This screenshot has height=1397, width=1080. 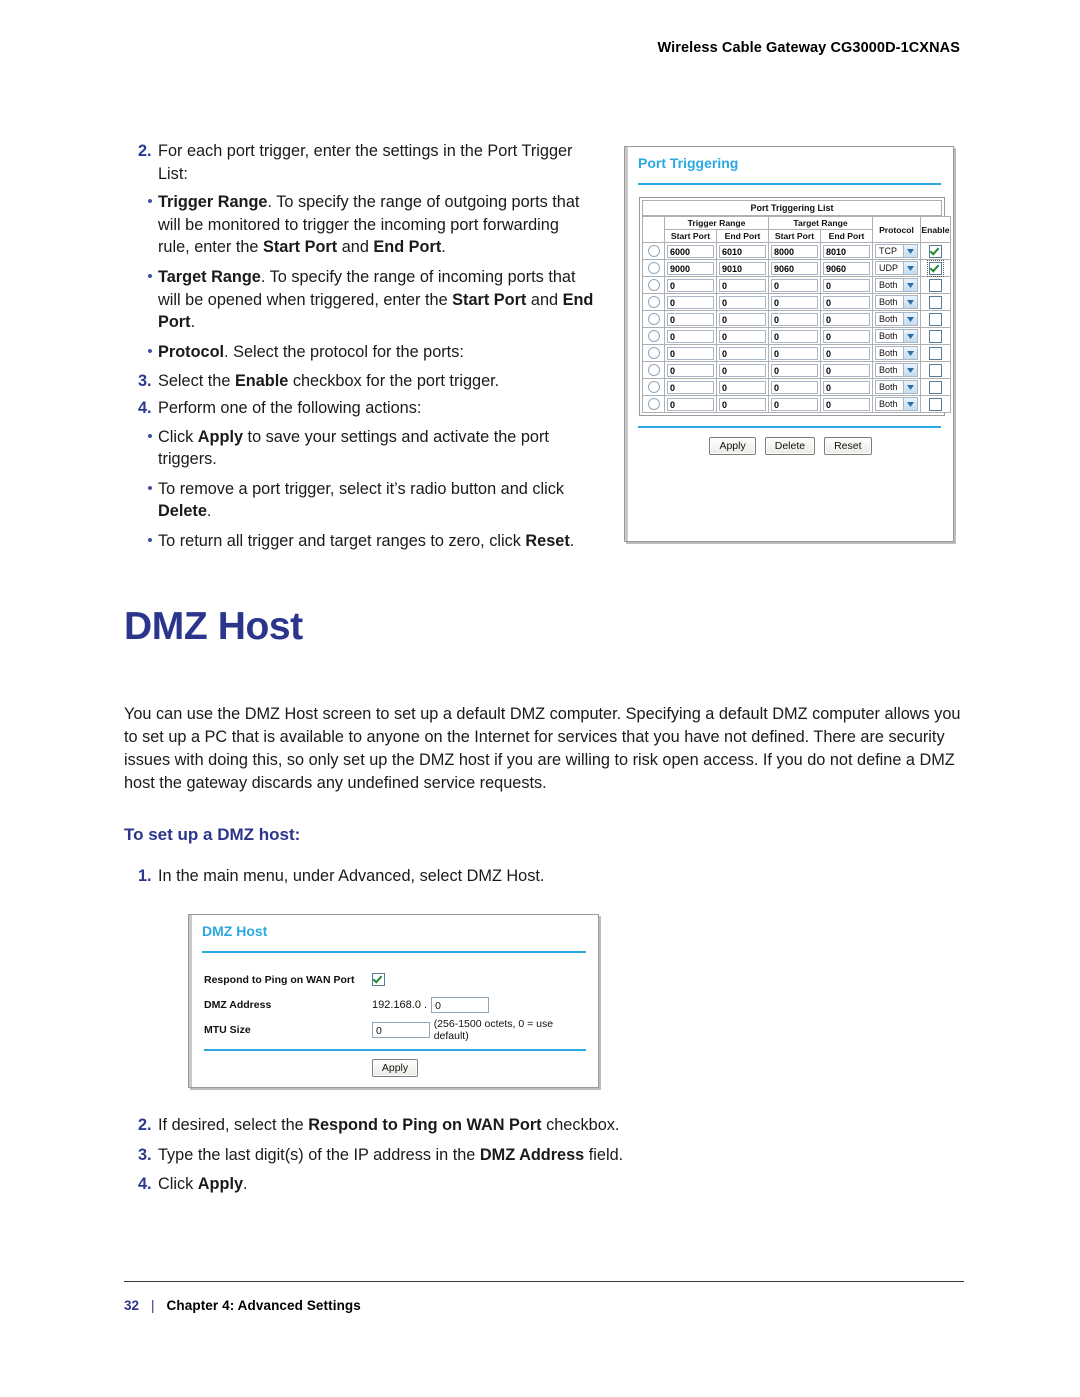 I want to click on header-target-range: Target Range, so click(x=820, y=223).